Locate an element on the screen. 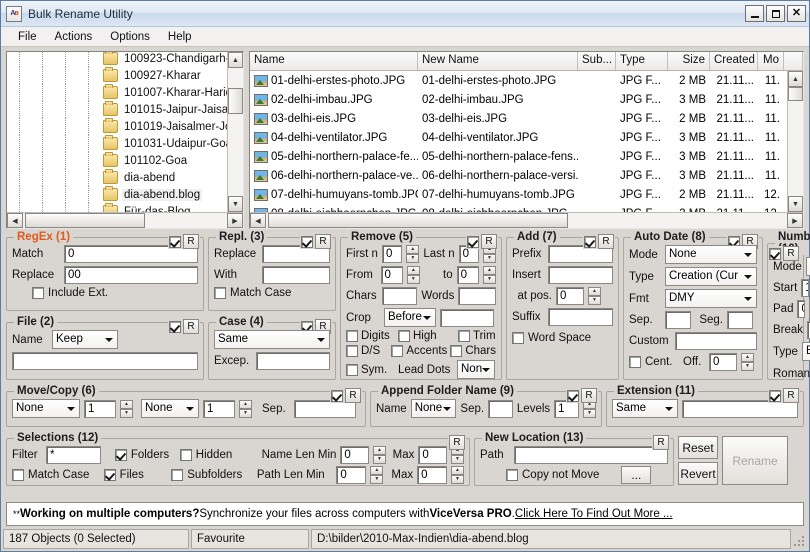 The image size is (810, 552). maximize-button is located at coordinates (775, 13).